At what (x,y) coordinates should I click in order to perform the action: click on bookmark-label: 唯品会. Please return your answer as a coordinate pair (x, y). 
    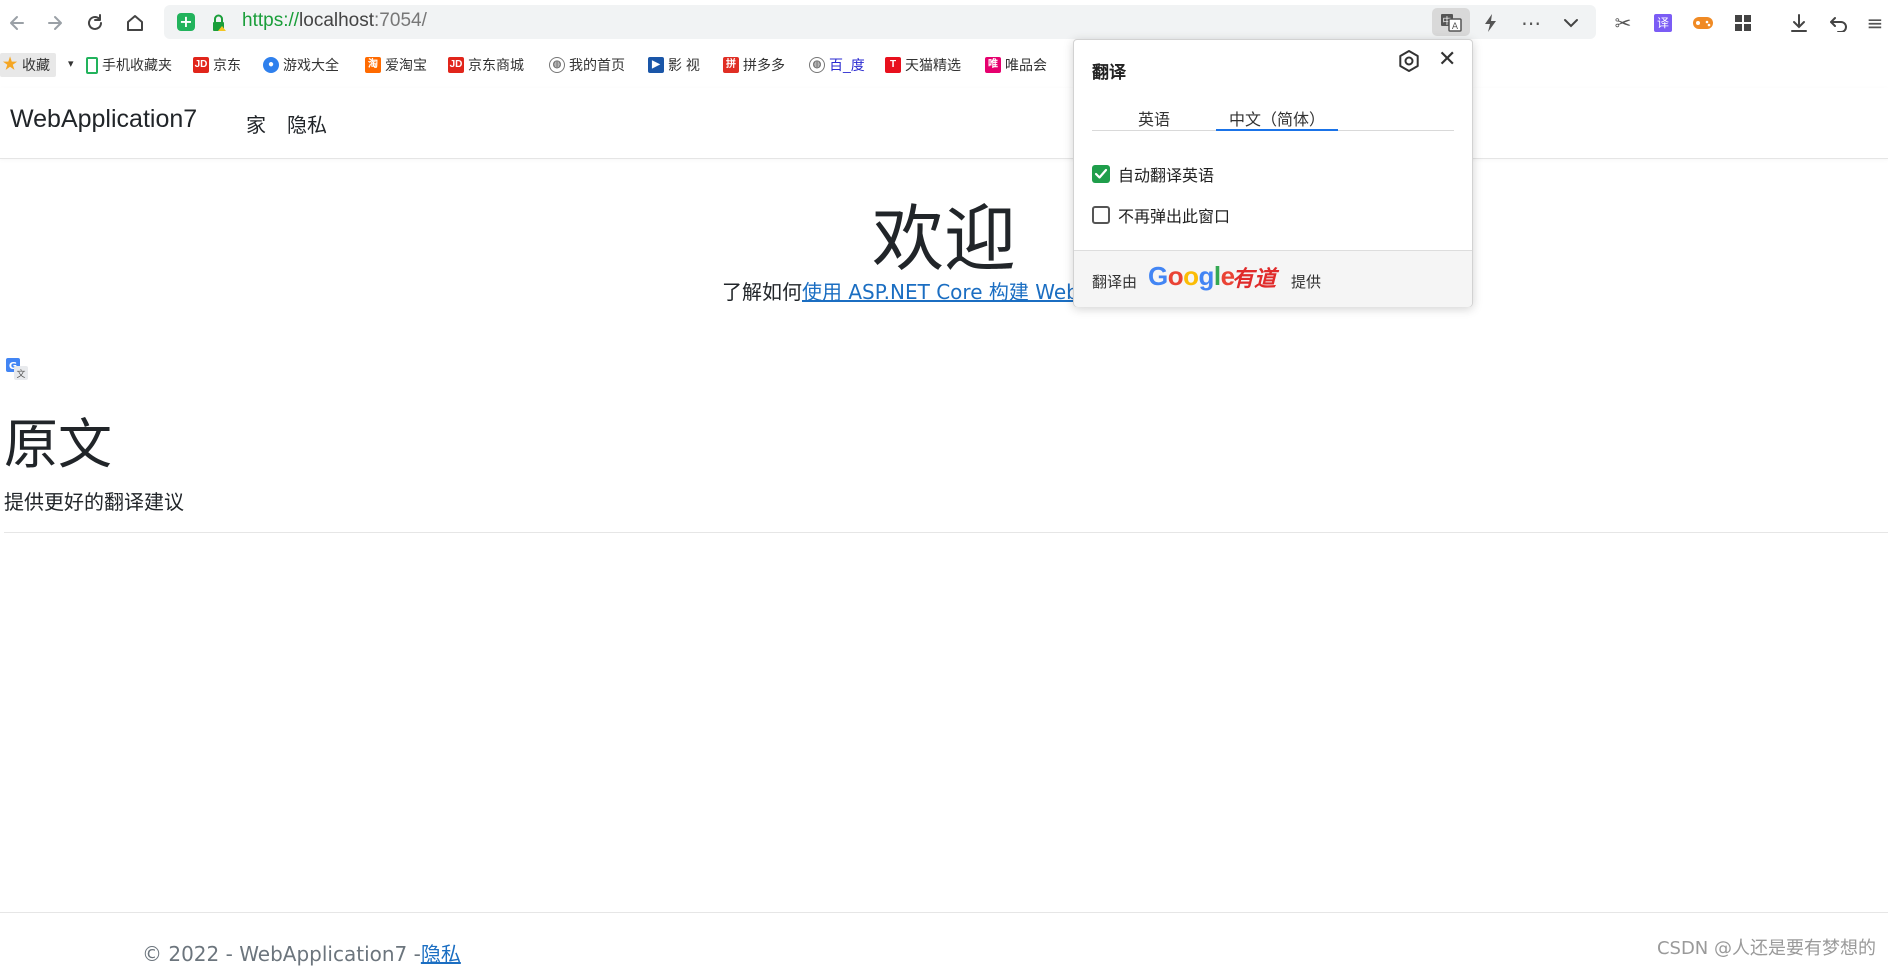
    Looking at the image, I should click on (1026, 65).